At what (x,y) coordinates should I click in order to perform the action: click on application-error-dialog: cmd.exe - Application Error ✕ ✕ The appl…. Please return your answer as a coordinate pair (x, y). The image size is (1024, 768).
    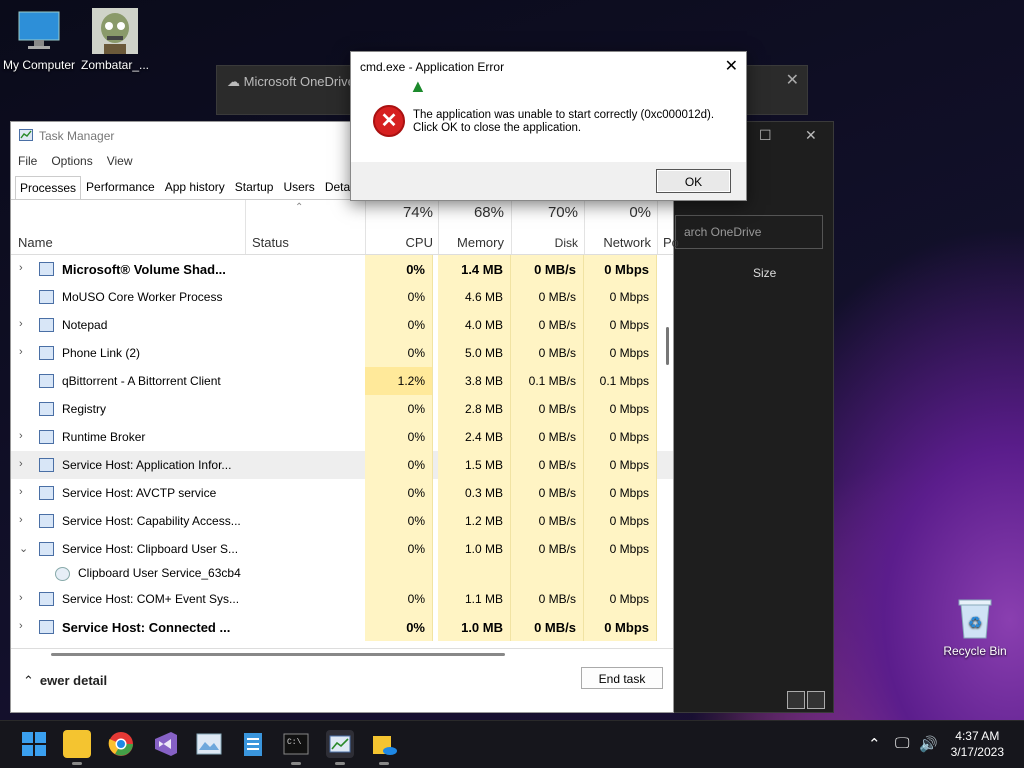
    Looking at the image, I should click on (548, 126).